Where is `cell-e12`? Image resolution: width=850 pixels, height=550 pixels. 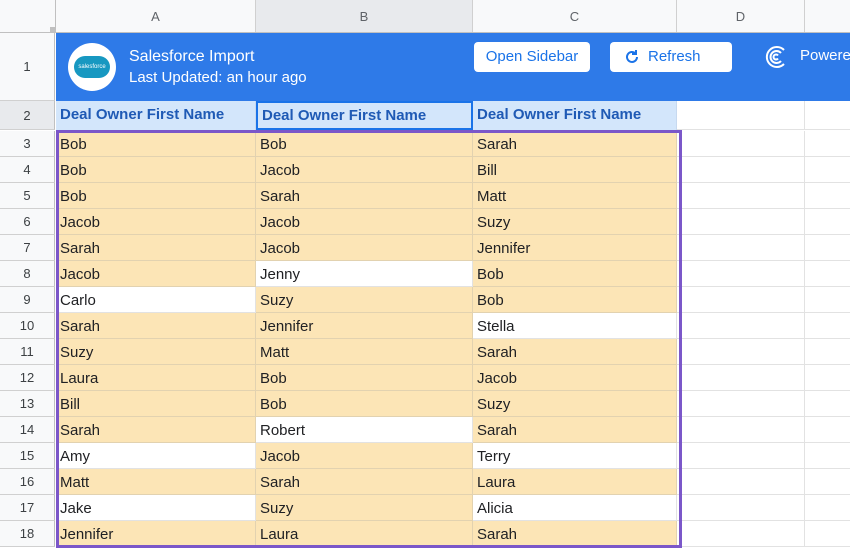 cell-e12 is located at coordinates (827, 378).